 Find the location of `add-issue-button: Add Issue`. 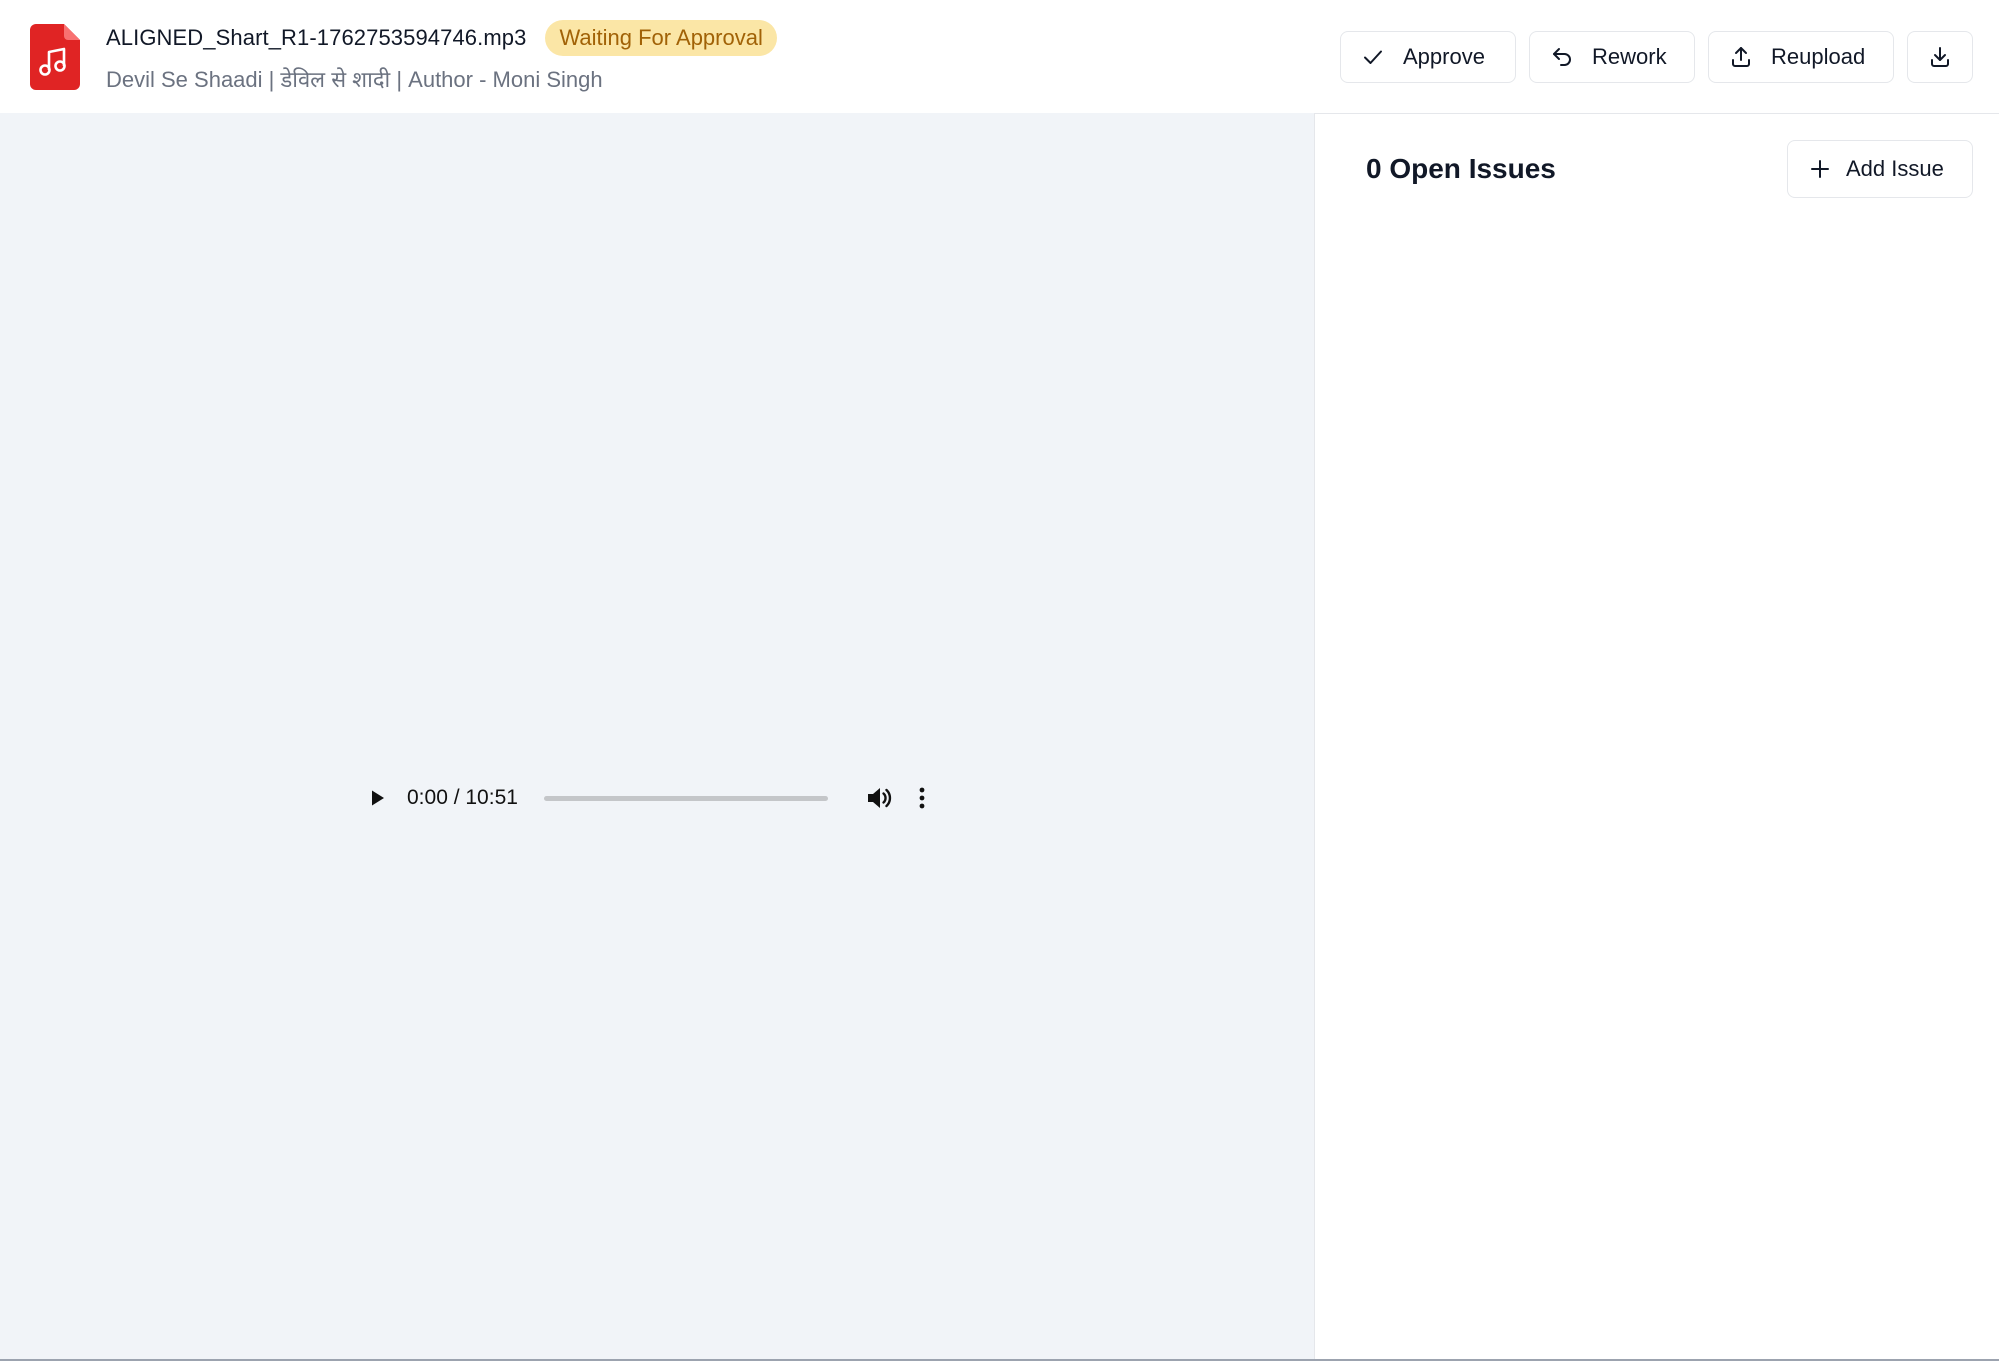

add-issue-button: Add Issue is located at coordinates (1880, 169).